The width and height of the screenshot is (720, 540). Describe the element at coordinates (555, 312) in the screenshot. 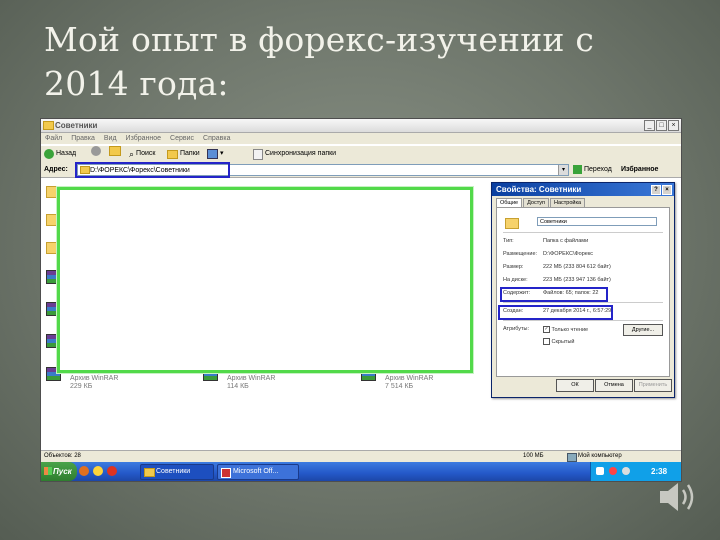

I see `created-highlight` at that location.